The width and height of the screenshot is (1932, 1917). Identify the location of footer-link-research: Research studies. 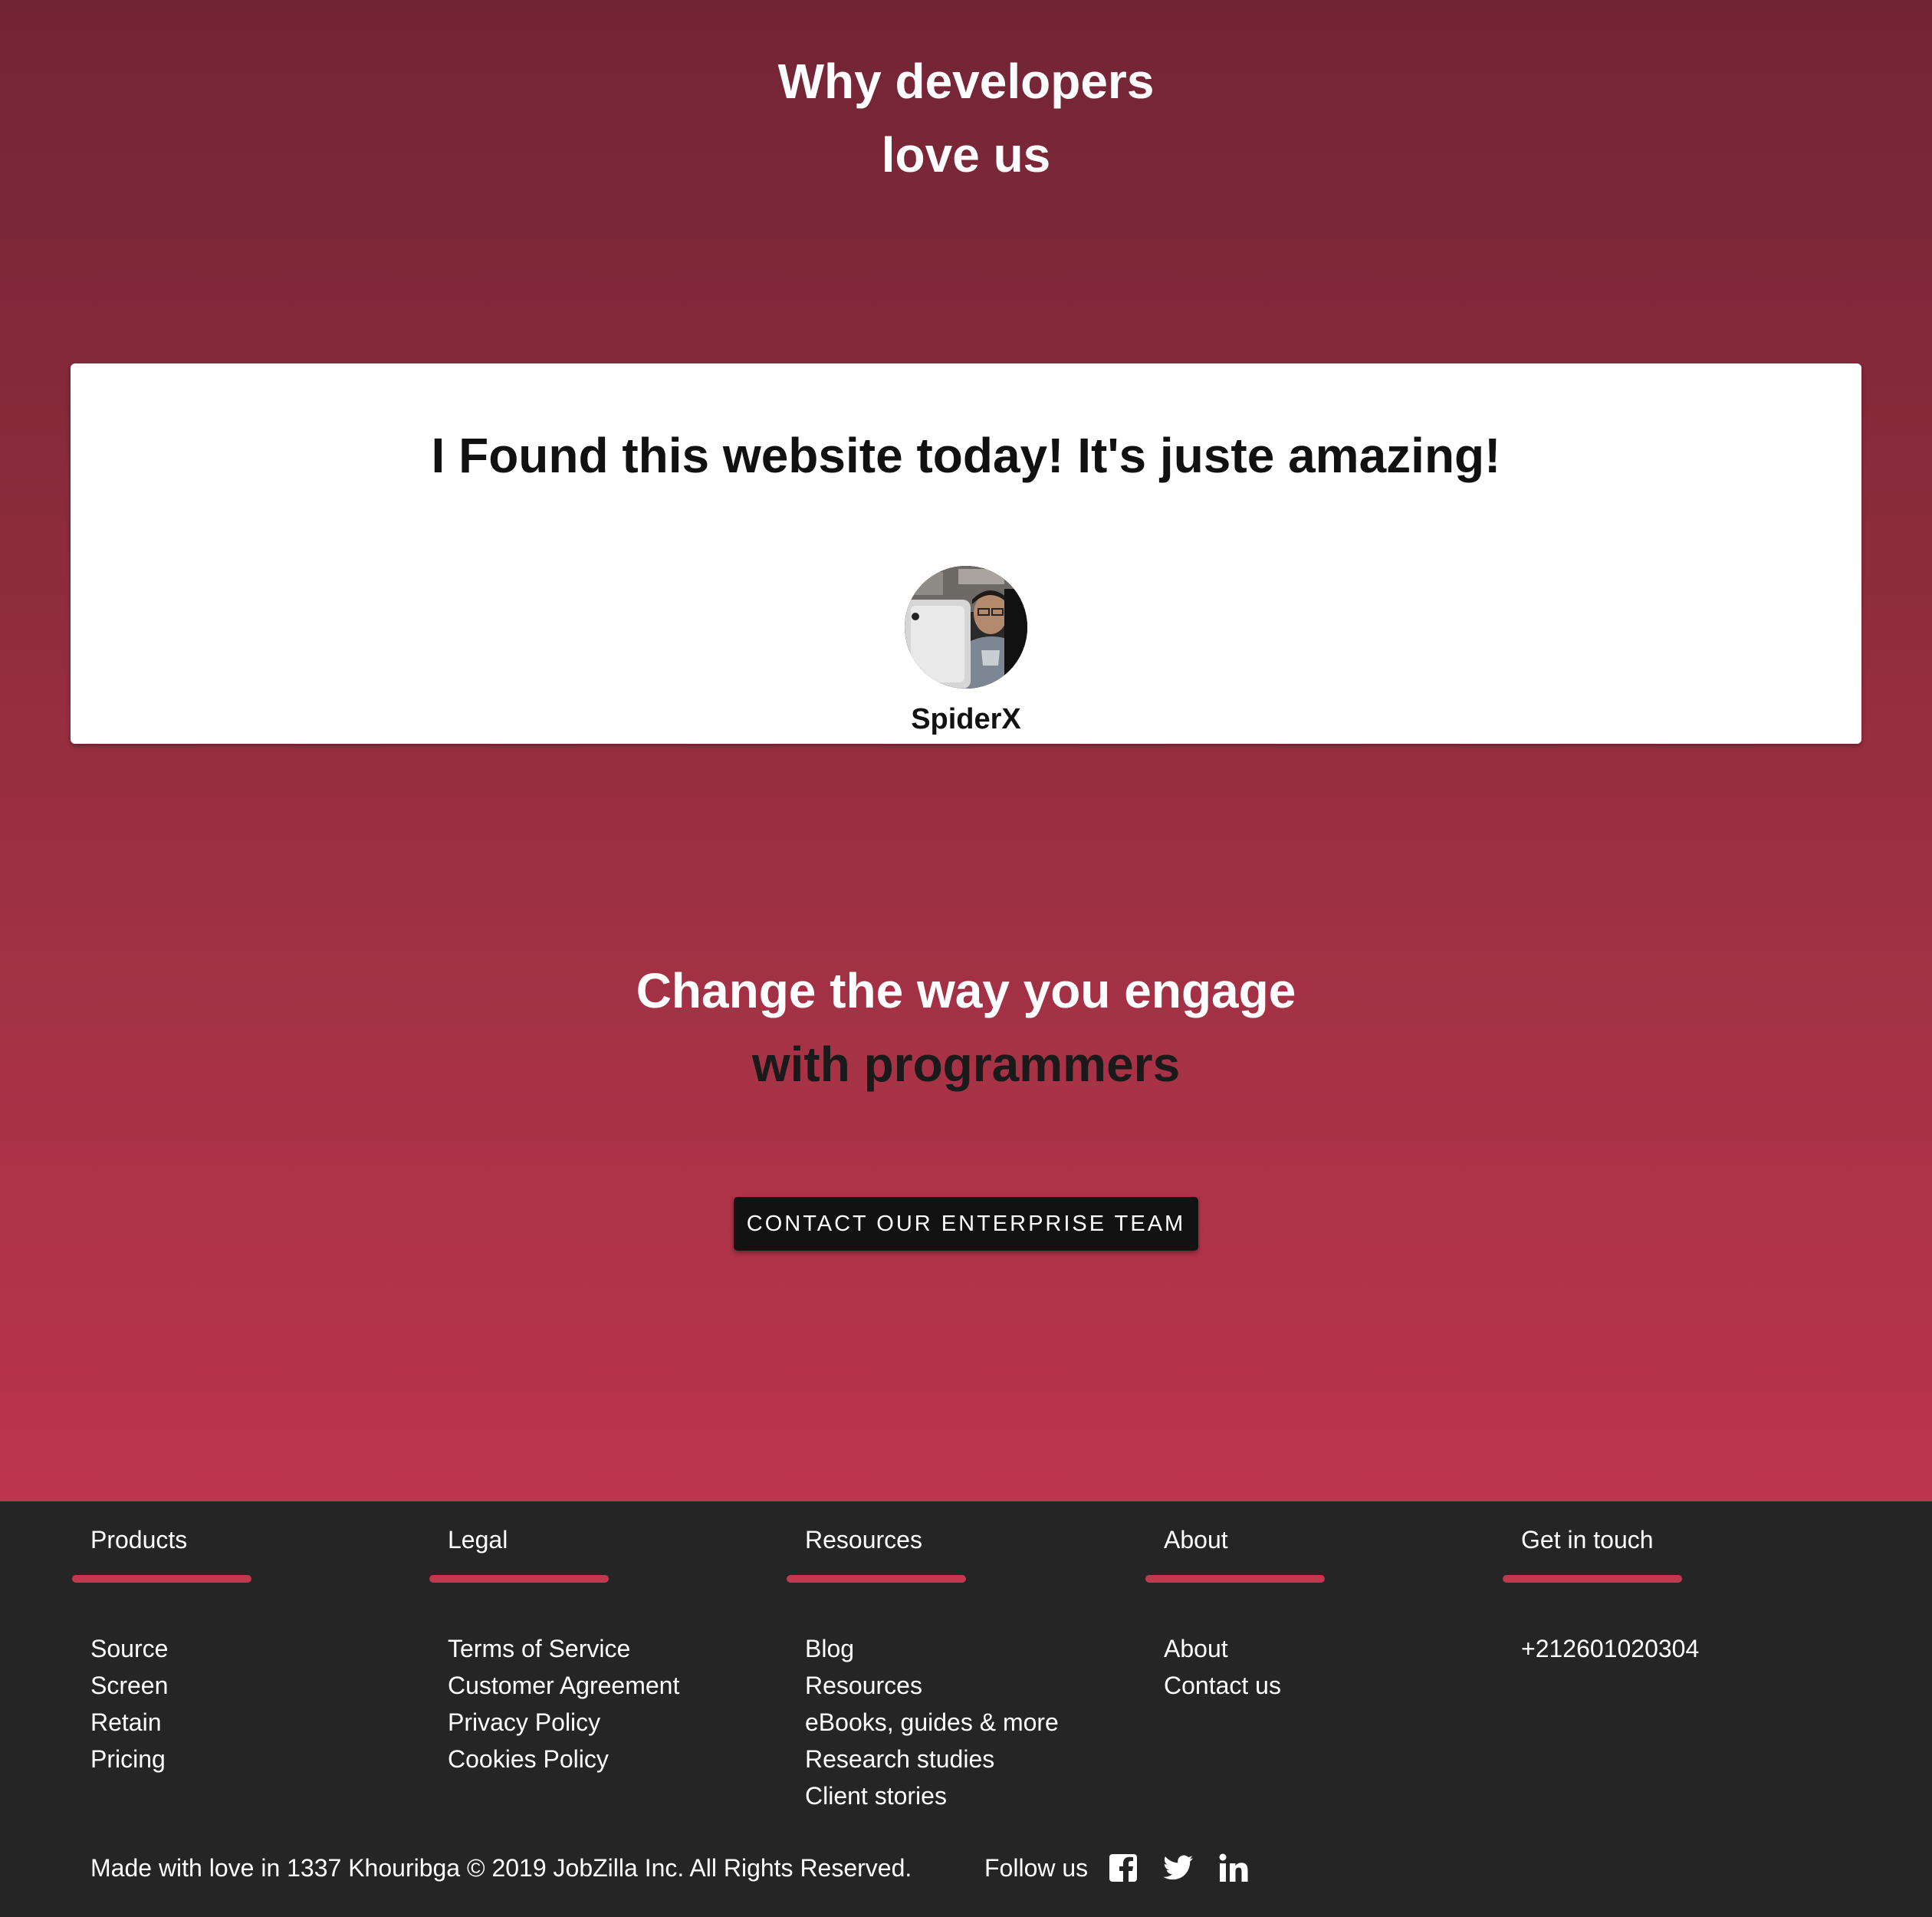
(932, 1759).